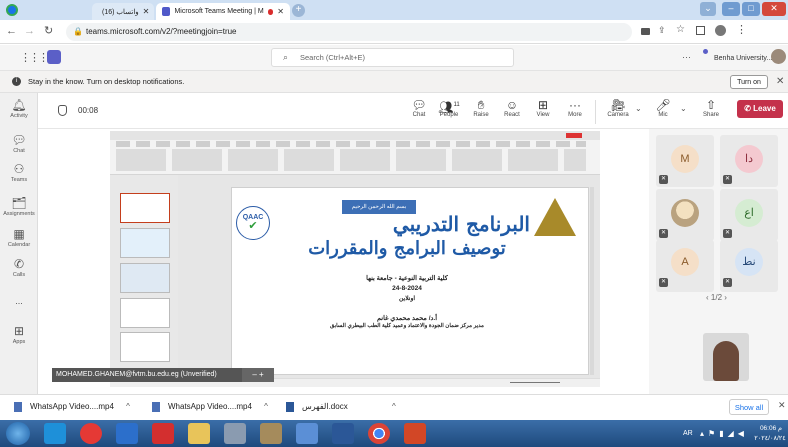  I want to click on chevron-right-icon: ›, so click(724, 297).